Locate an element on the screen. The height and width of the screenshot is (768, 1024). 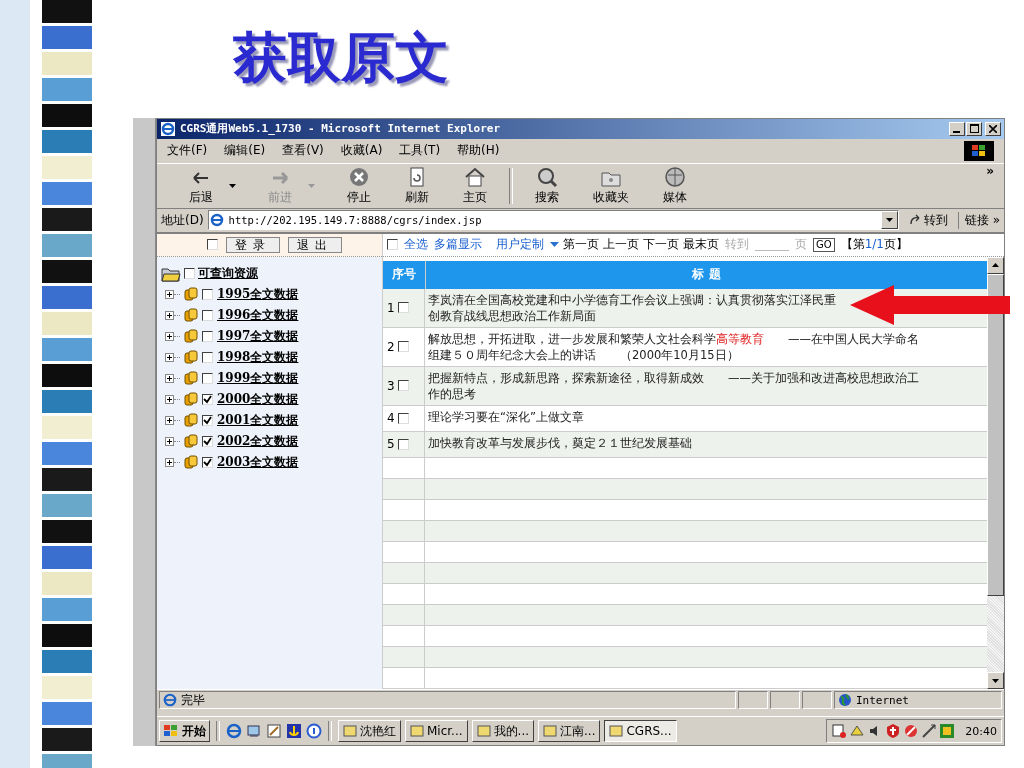
go-button: GO is located at coordinates (824, 244).